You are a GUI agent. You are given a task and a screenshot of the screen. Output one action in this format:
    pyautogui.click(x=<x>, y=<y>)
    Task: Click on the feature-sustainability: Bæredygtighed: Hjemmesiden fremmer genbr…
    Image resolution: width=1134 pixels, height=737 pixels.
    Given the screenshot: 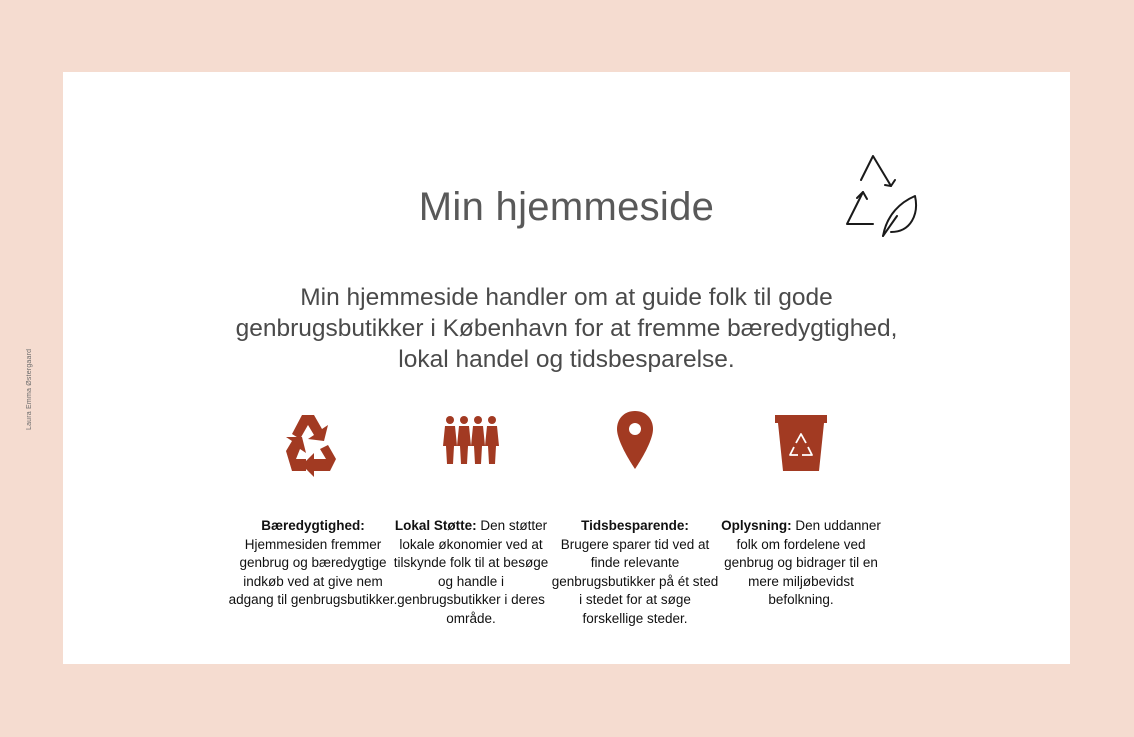 What is the action you would take?
    pyautogui.click(x=313, y=508)
    